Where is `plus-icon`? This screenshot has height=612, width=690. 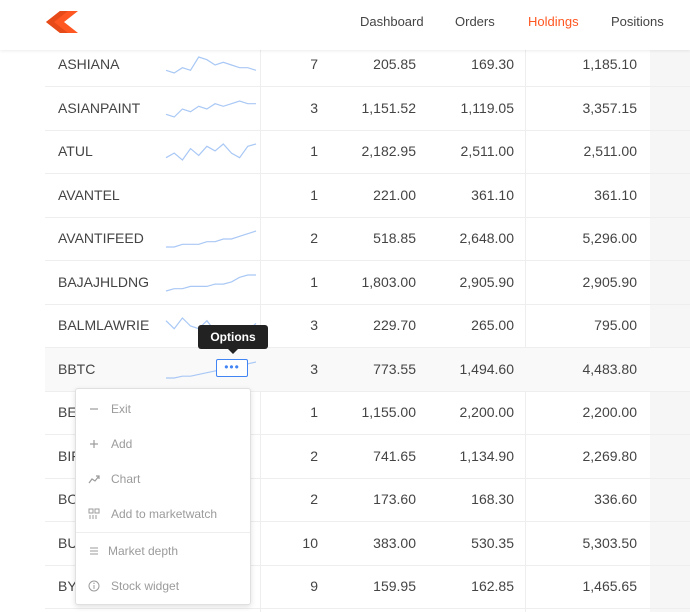
plus-icon is located at coordinates (94, 444).